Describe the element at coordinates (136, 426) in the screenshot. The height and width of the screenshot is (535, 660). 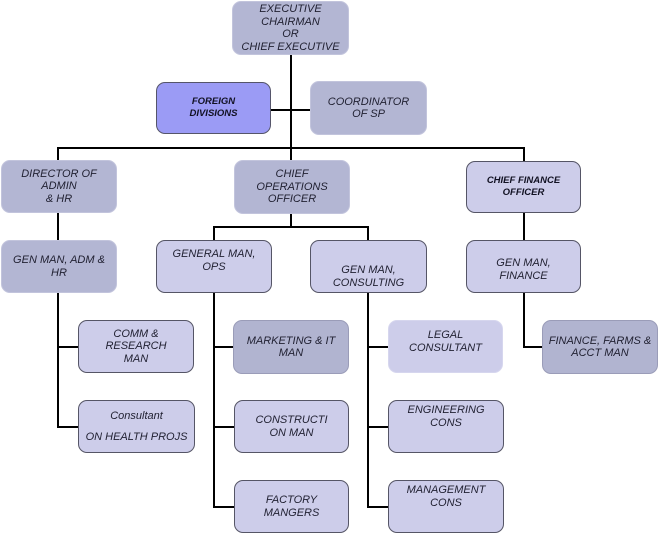
I see `node-consultant-health: Consultant ON HEALTH PROJS` at that location.